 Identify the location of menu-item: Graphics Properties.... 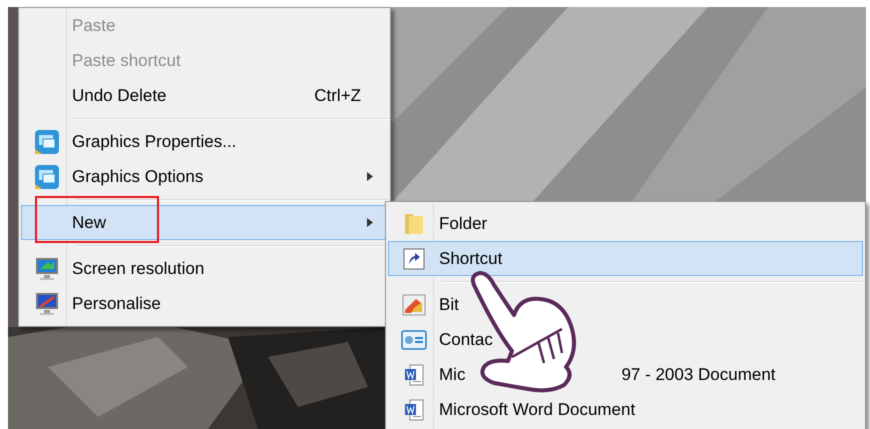
(204, 141).